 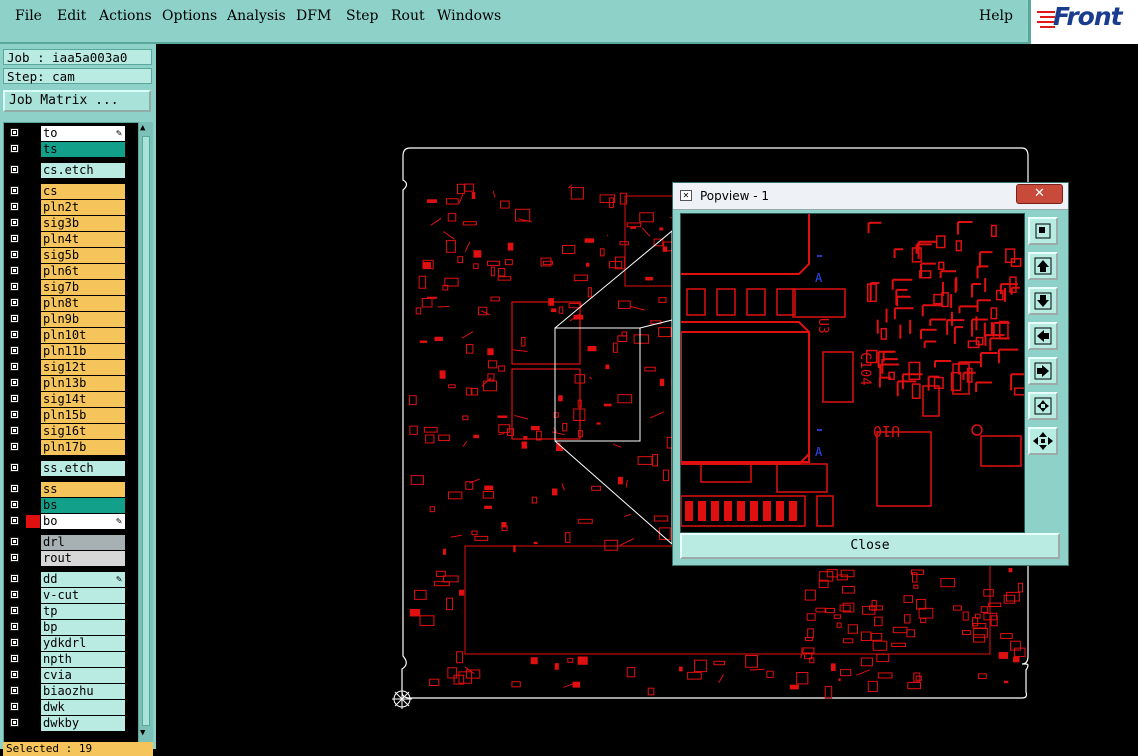 I want to click on layer-row-cs-etch: cs.etch, so click(x=71, y=170).